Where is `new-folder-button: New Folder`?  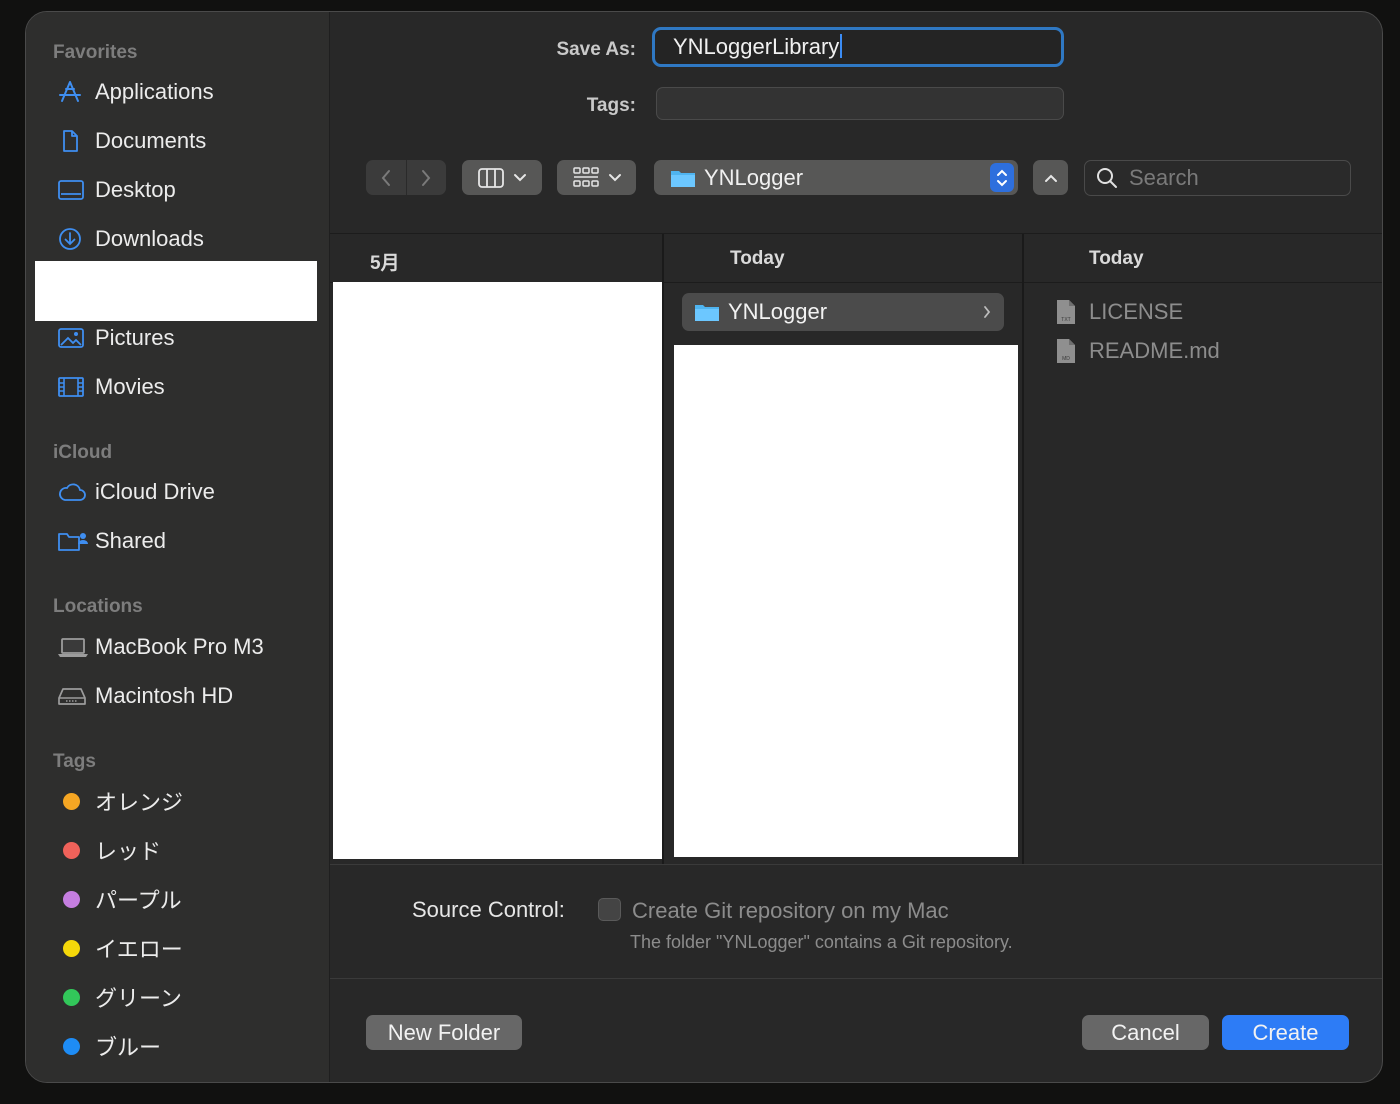
new-folder-button: New Folder is located at coordinates (444, 1032).